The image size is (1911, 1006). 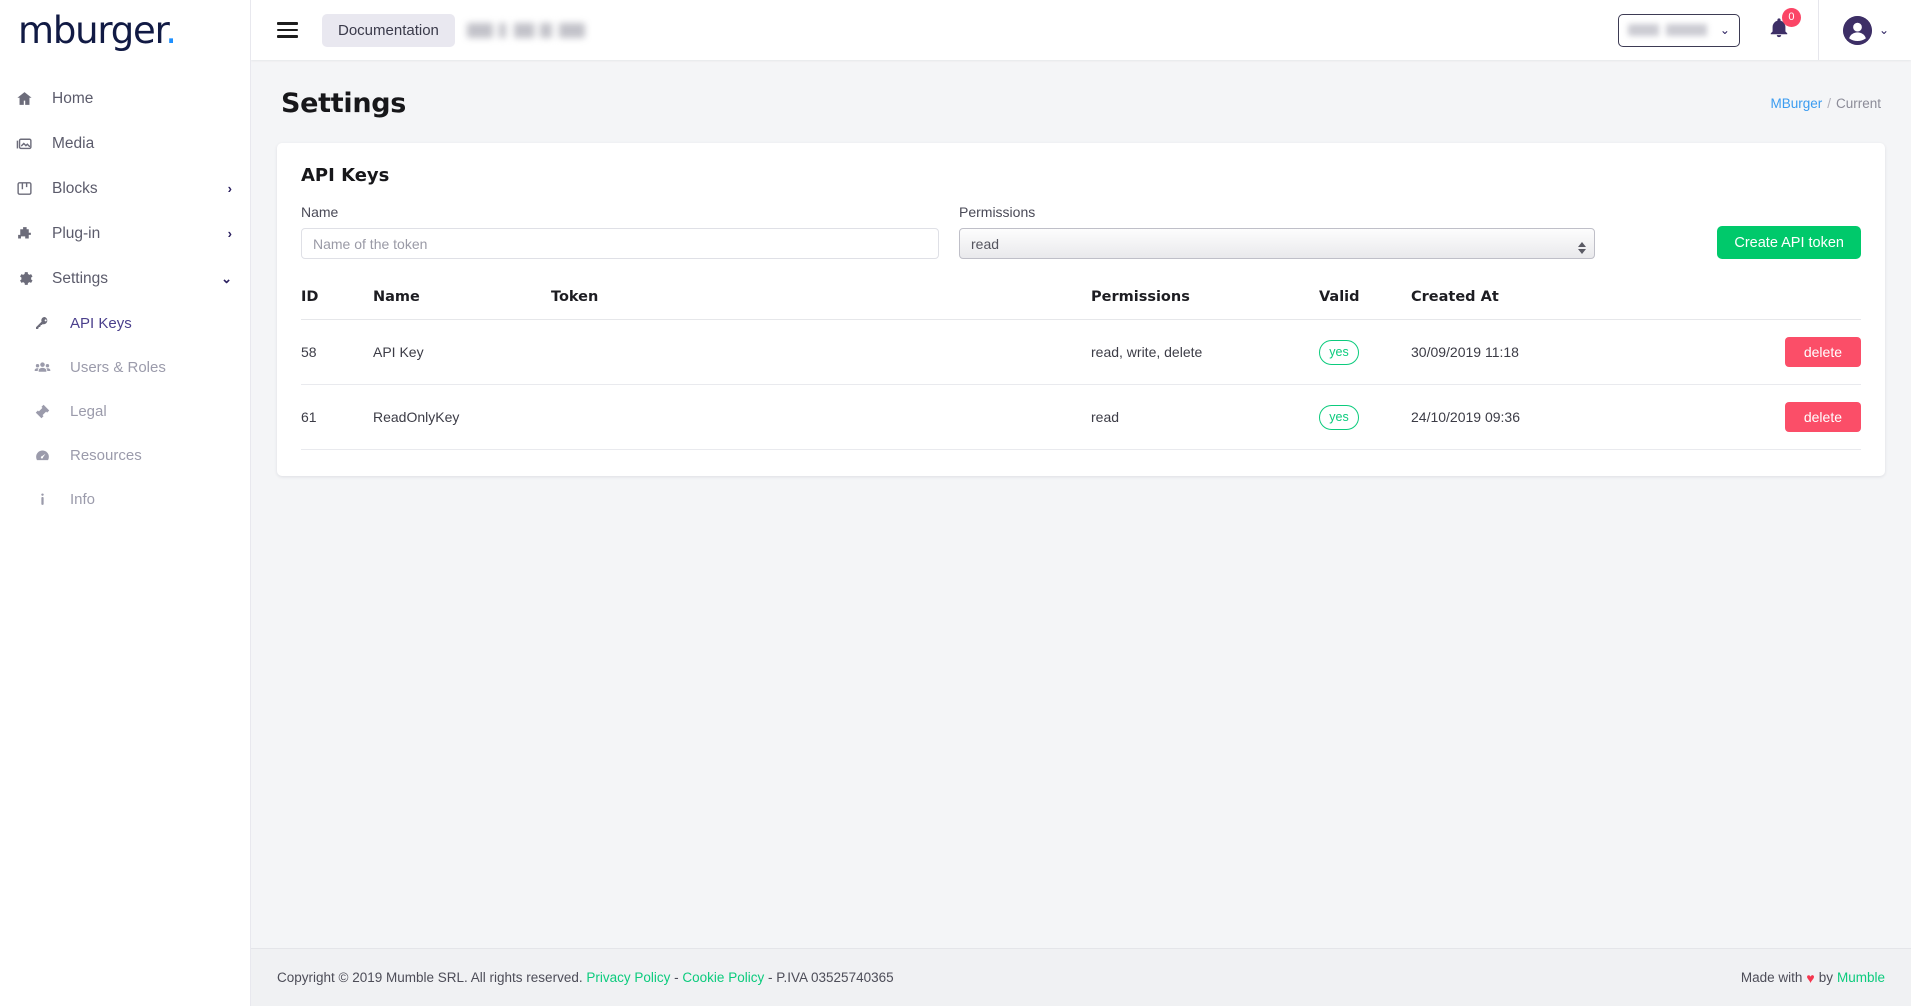 What do you see at coordinates (388, 30) in the screenshot?
I see `documentation-button: Documentation` at bounding box center [388, 30].